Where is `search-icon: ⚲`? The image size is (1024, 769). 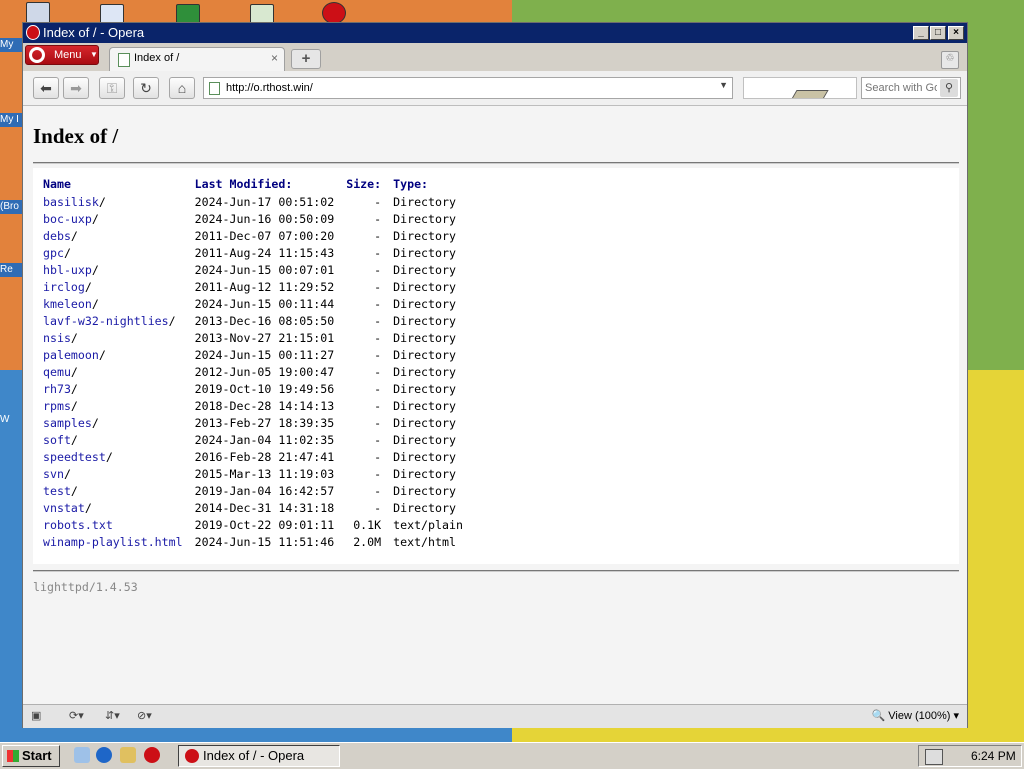 search-icon: ⚲ is located at coordinates (949, 88).